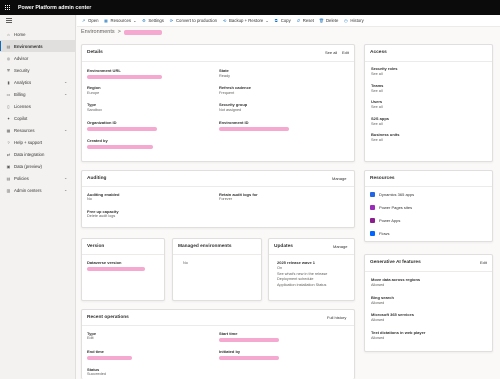 This screenshot has height=379, width=500. I want to click on sidebar-item-home: ⌂ Home, so click(38, 34).